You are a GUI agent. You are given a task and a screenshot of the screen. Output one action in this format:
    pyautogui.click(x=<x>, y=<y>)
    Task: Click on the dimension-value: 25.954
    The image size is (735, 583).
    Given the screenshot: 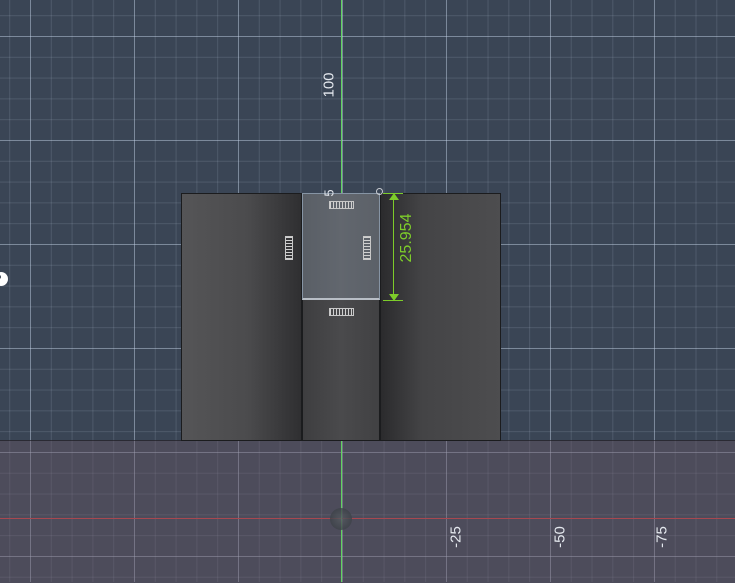 What is the action you would take?
    pyautogui.click(x=407, y=238)
    